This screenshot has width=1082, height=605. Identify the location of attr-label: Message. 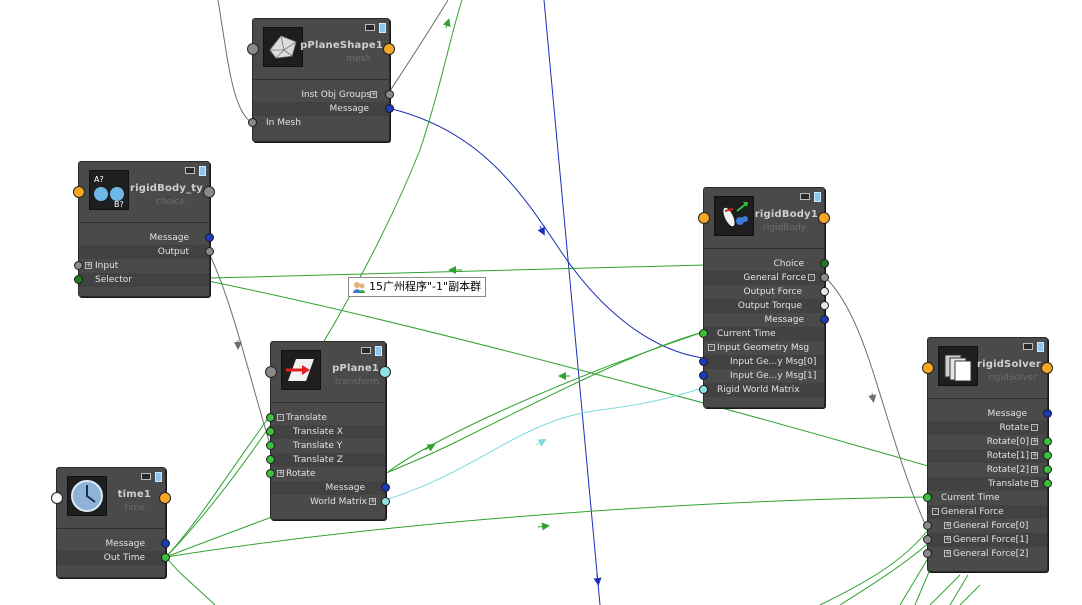
(345, 488).